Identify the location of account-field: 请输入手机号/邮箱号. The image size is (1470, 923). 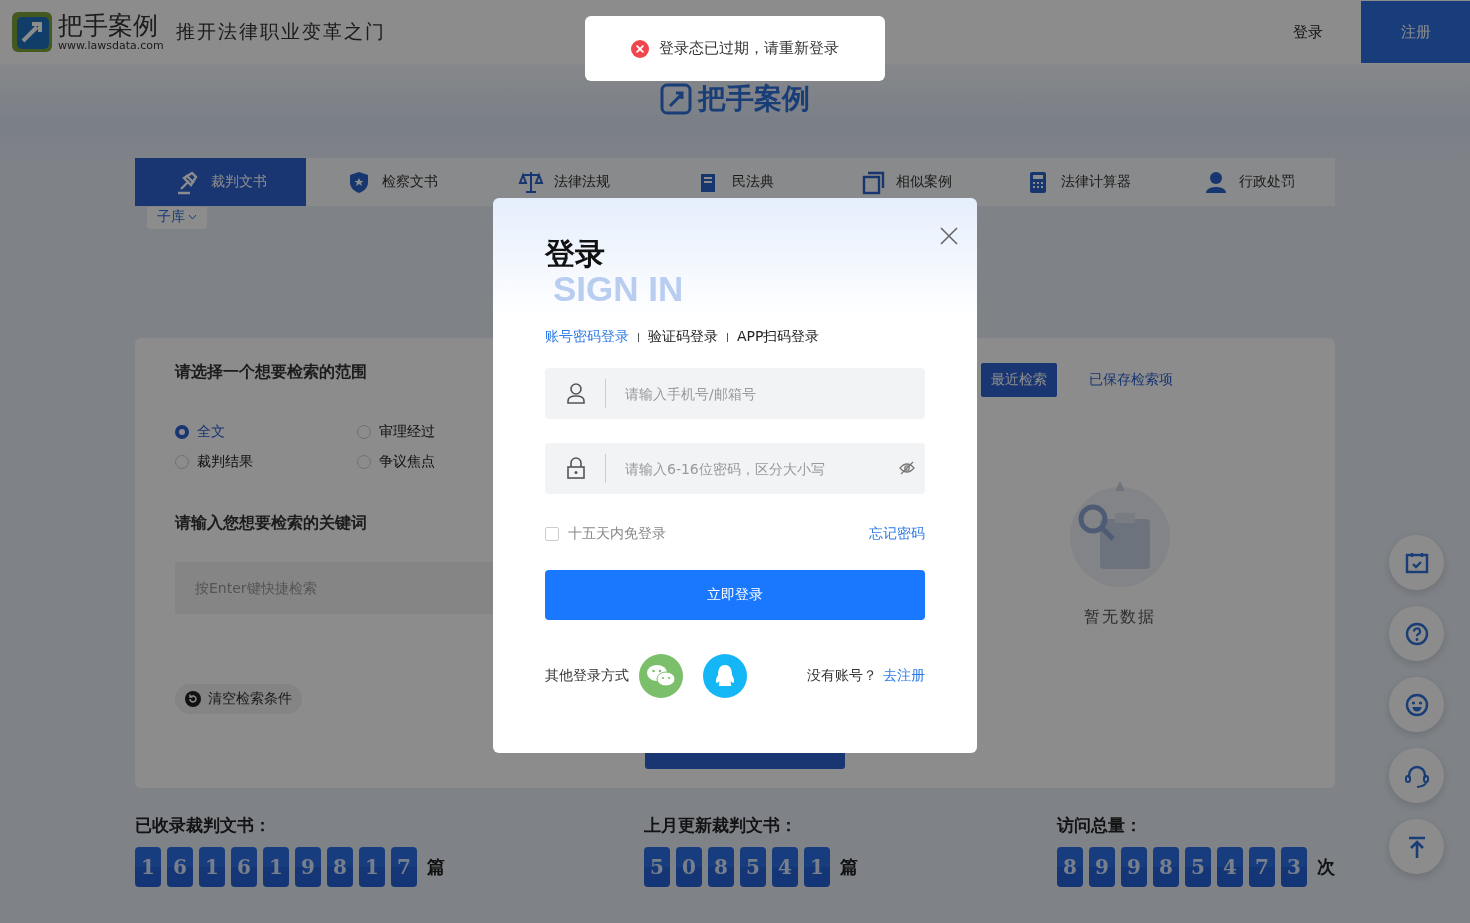
(735, 393).